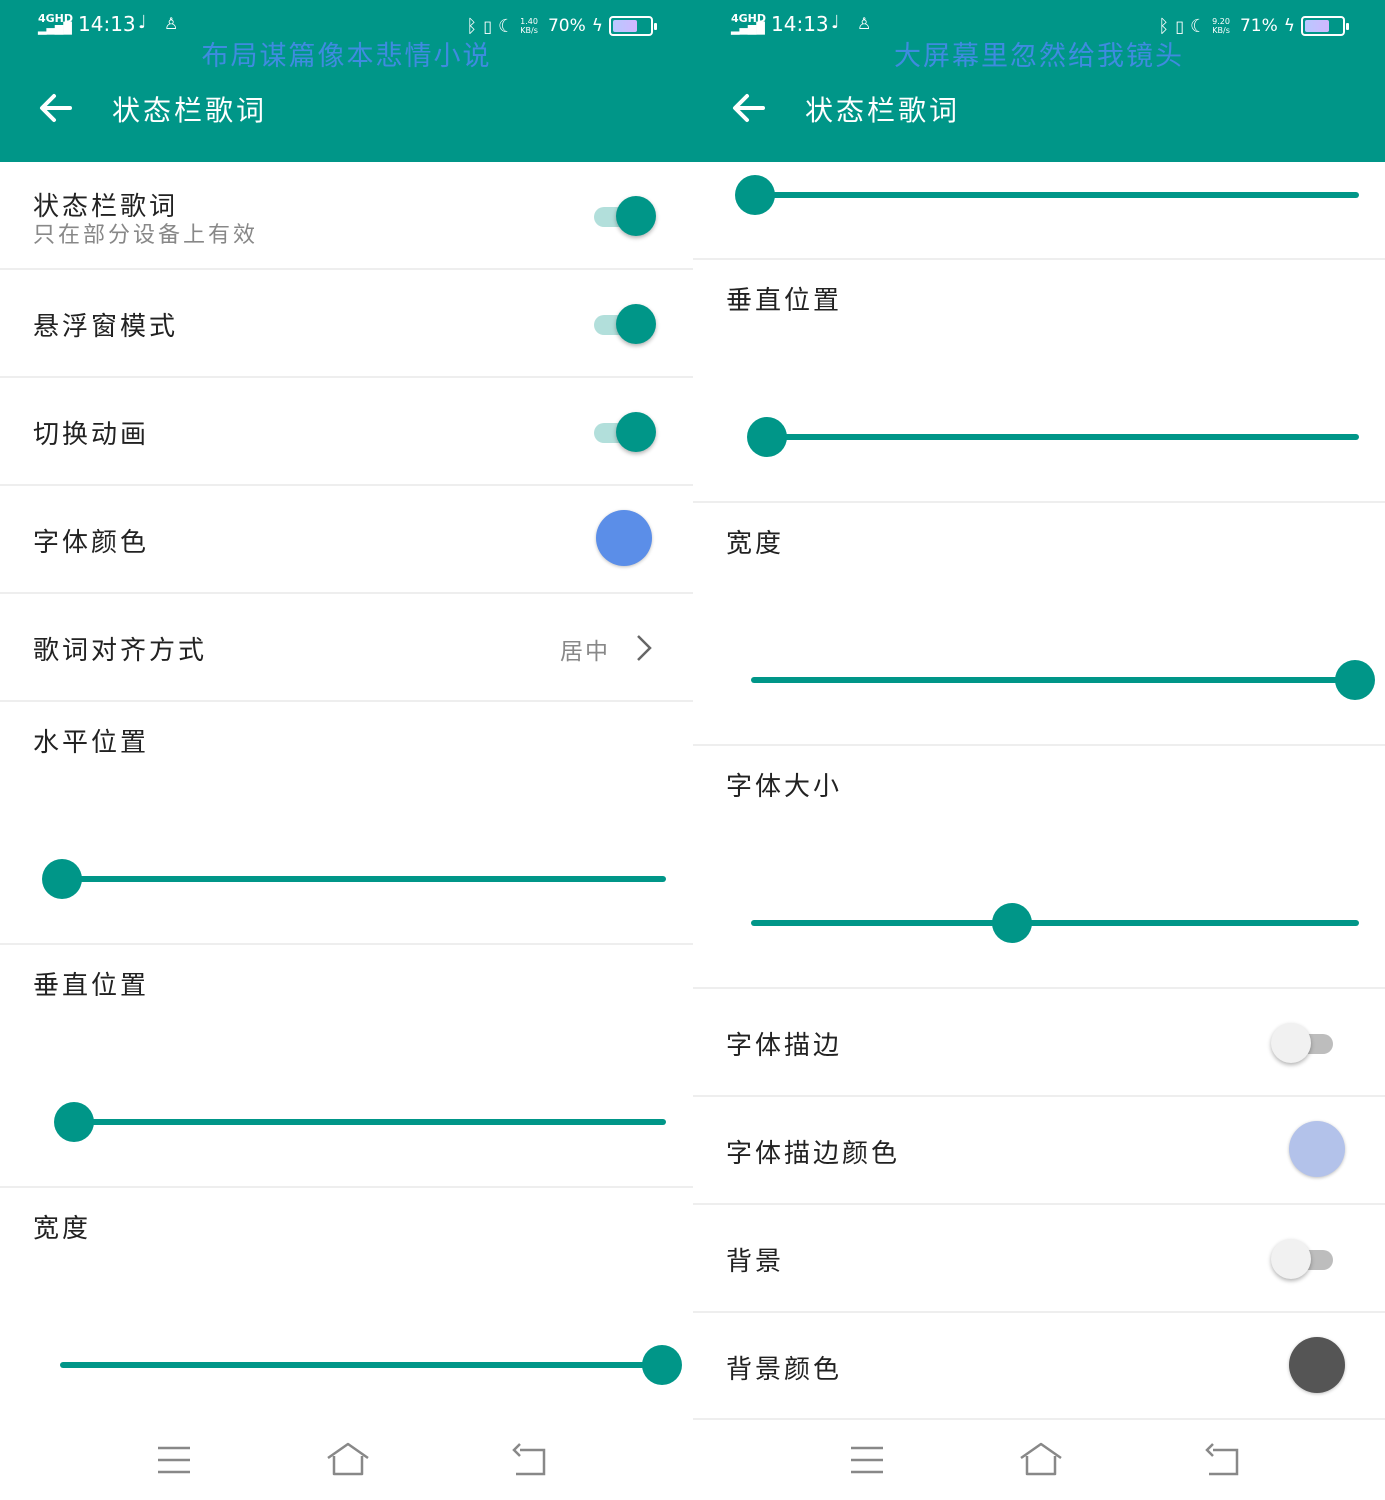 This screenshot has width=1385, height=1500. What do you see at coordinates (346, 432) in the screenshot?
I see `setting-switch-animation: 切换动画` at bounding box center [346, 432].